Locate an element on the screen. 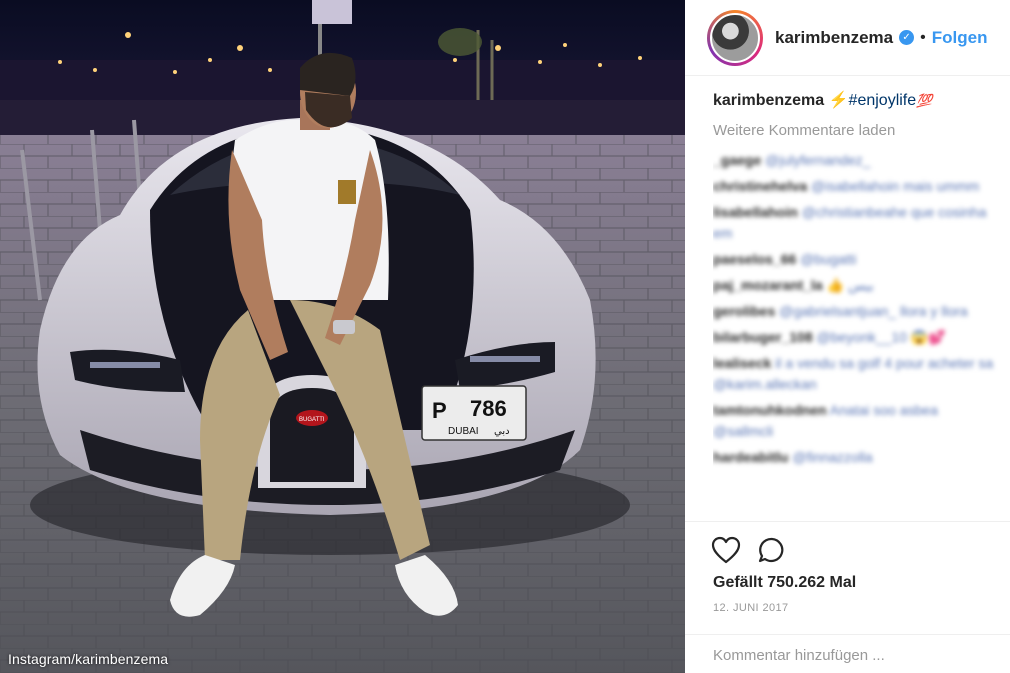  comment-text: @beyonk__10 😱💕 is located at coordinates (881, 337).